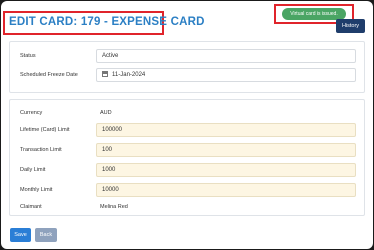 This screenshot has height=250, width=374. What do you see at coordinates (20, 235) in the screenshot?
I see `save-button: Save` at bounding box center [20, 235].